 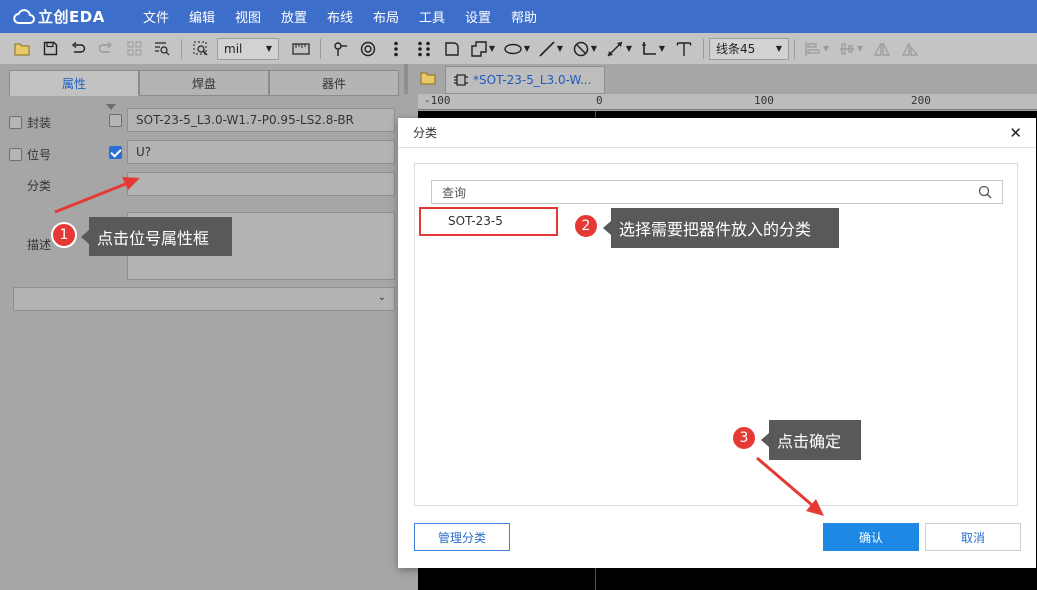 I want to click on callout-step-3: 点击确定, so click(x=811, y=440).